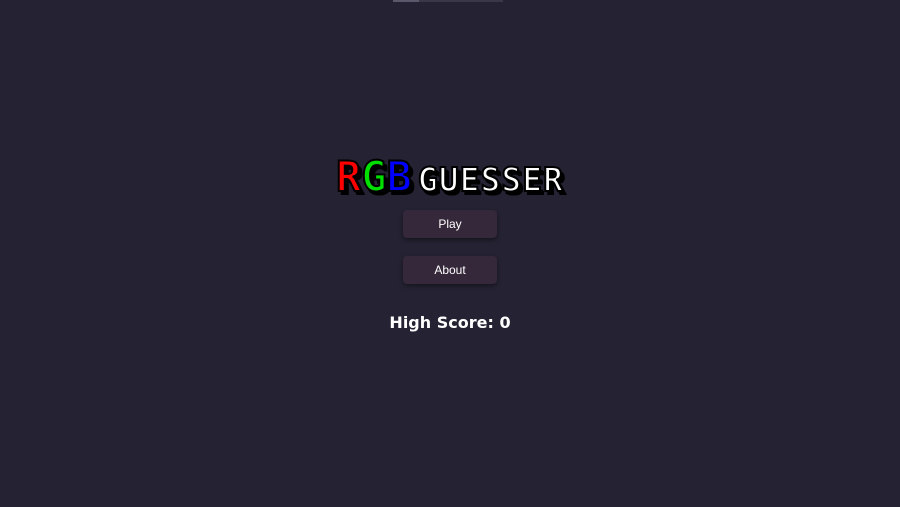  I want to click on logo-rgb: RGB, so click(374, 177).